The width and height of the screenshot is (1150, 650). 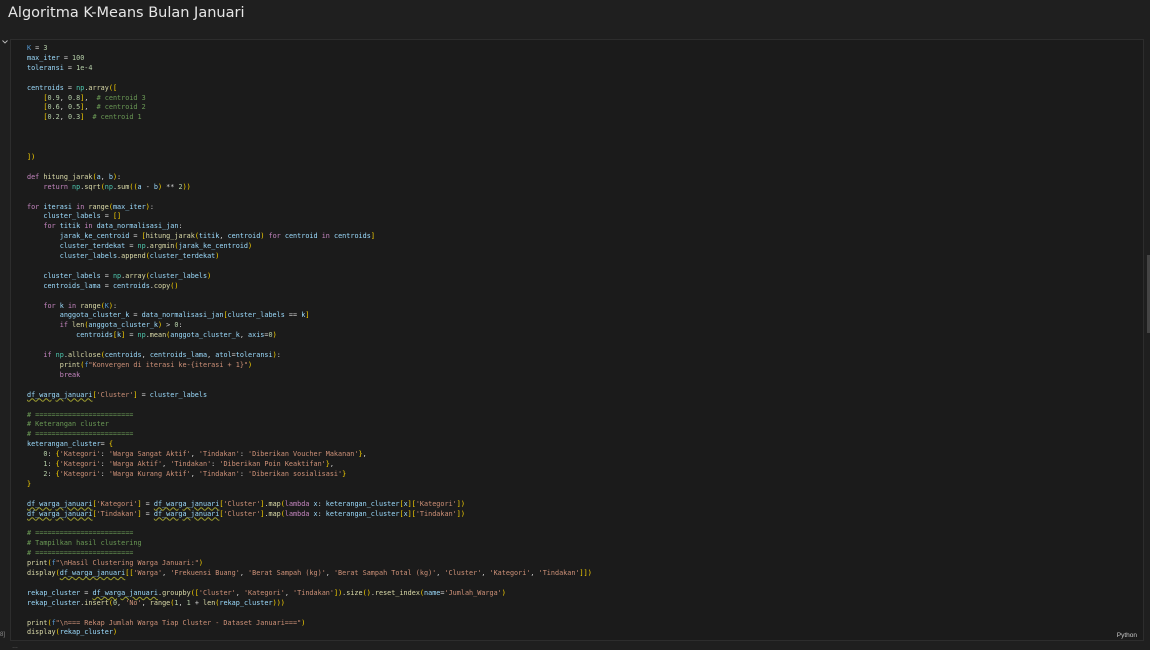 I want to click on collapse-cell-toggle, so click(x=5, y=42).